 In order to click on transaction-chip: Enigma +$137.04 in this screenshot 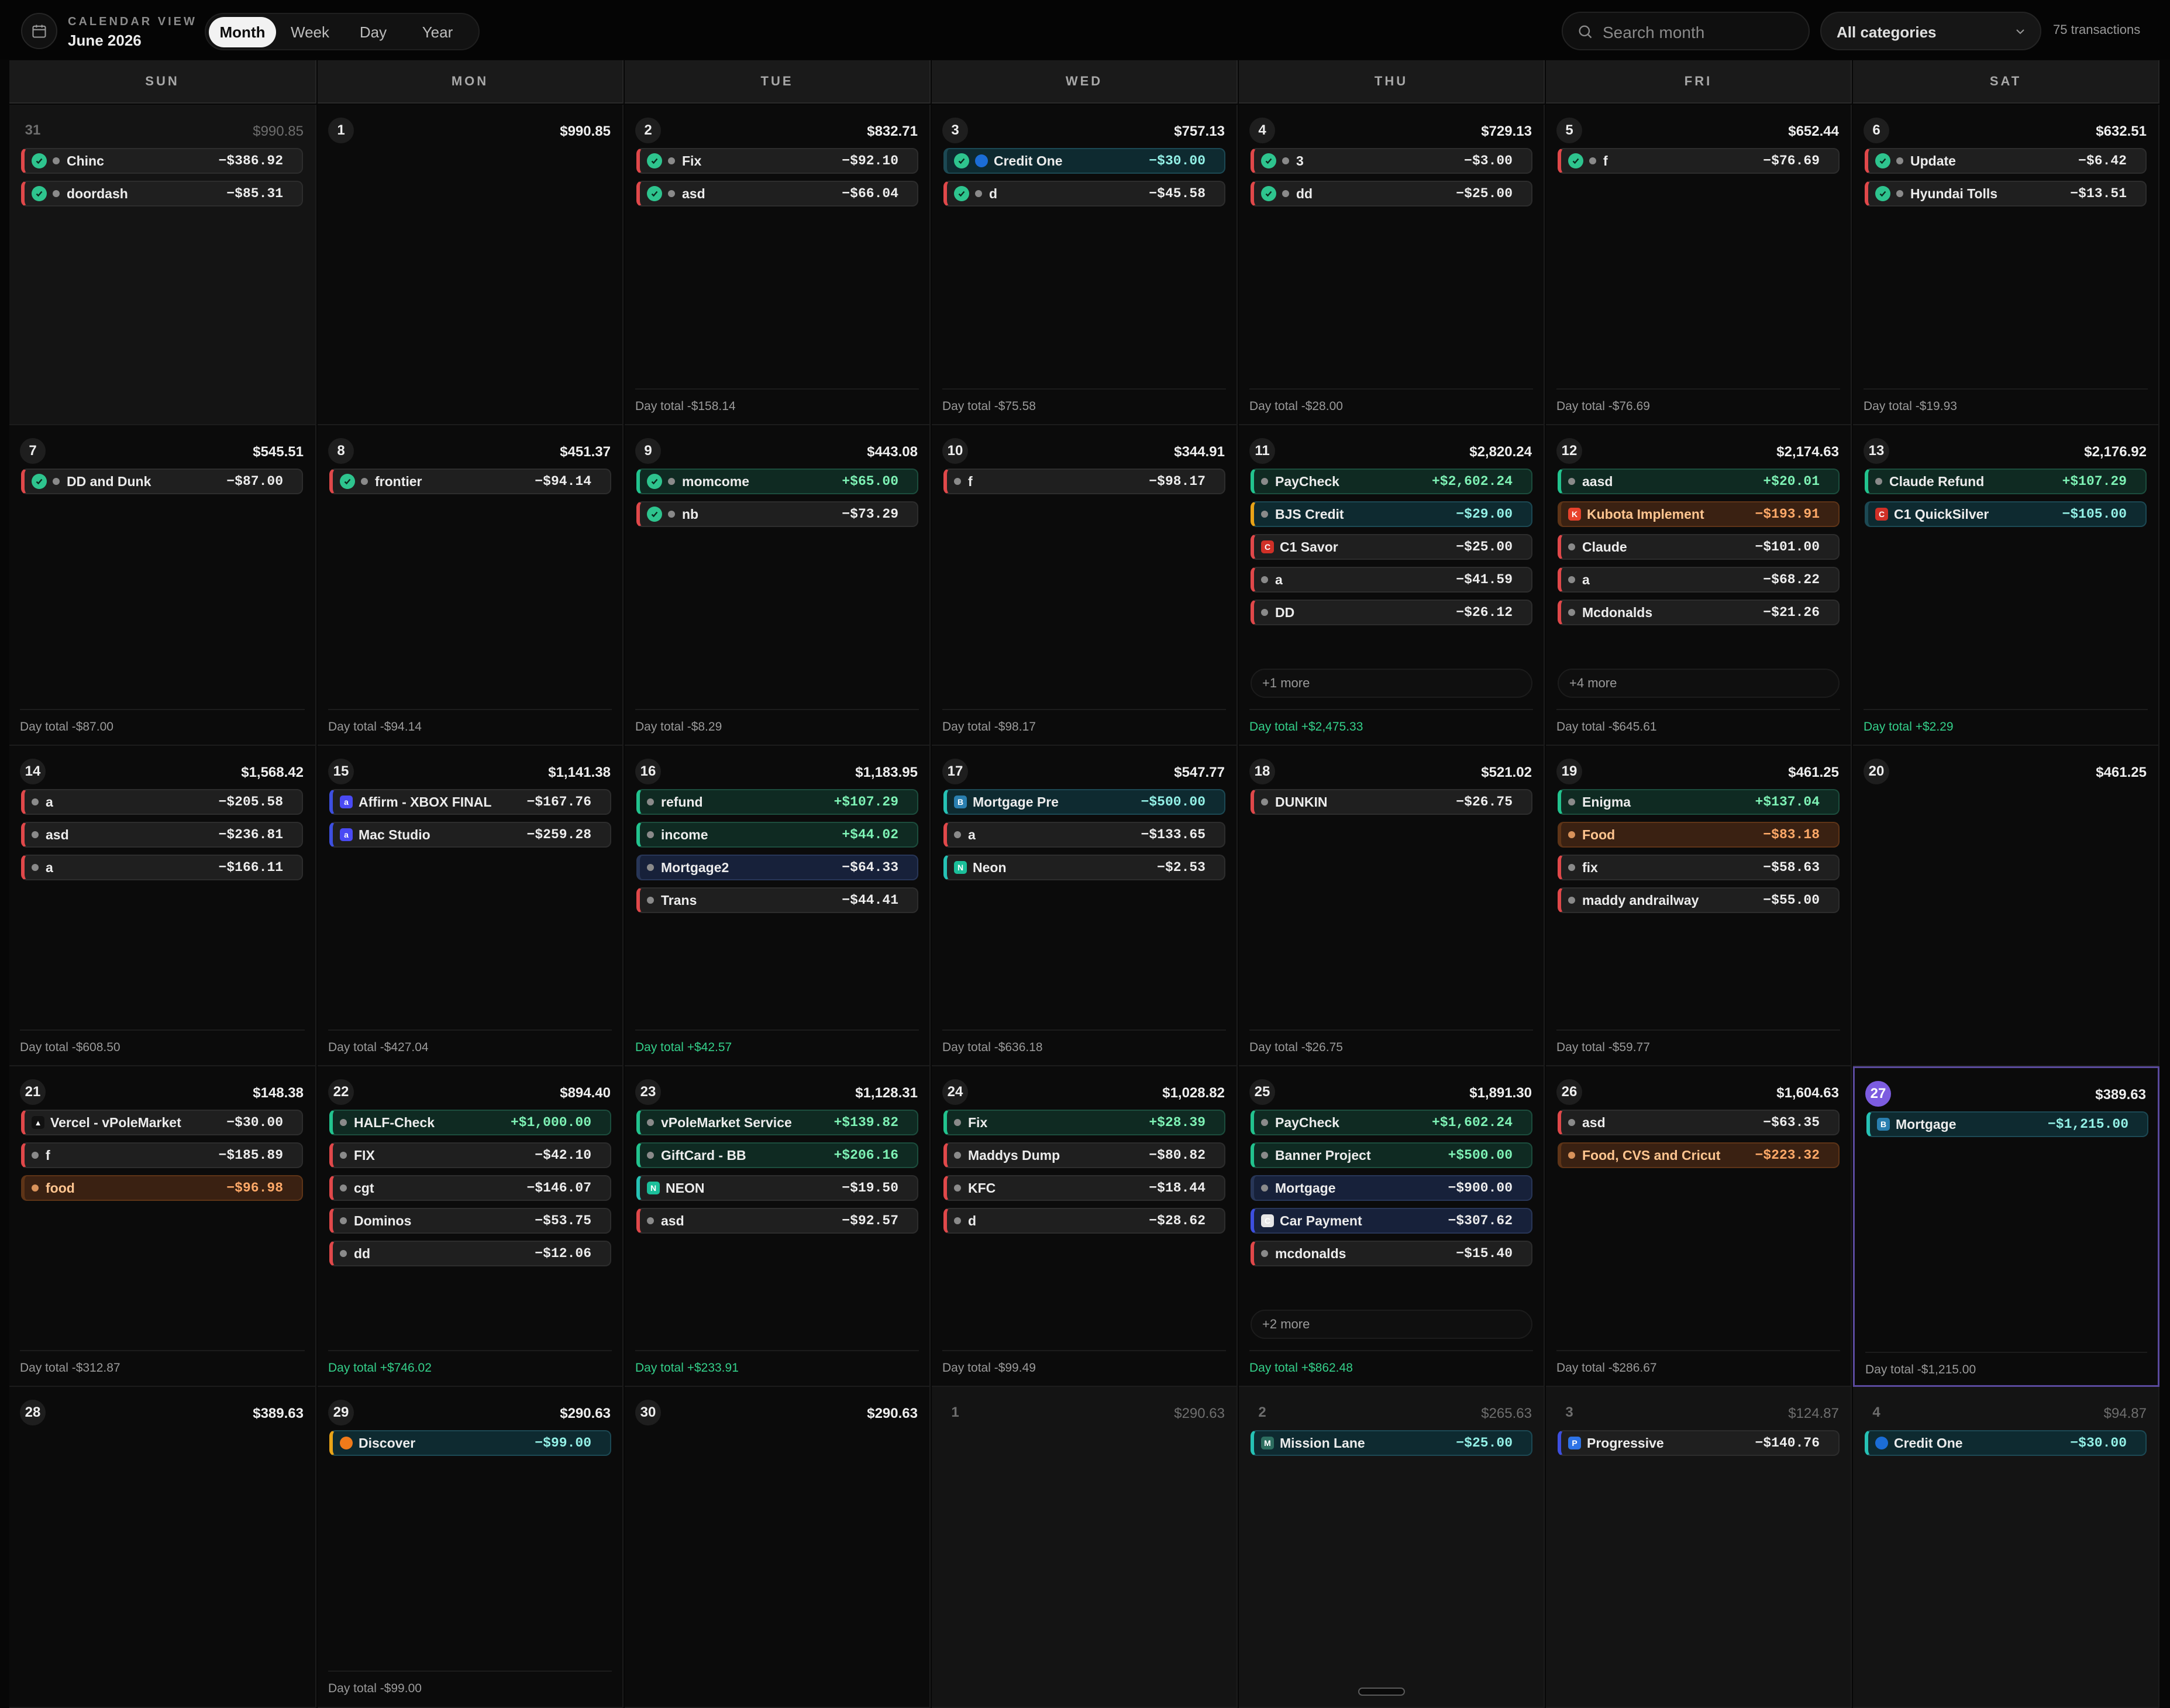, I will do `click(1699, 802)`.